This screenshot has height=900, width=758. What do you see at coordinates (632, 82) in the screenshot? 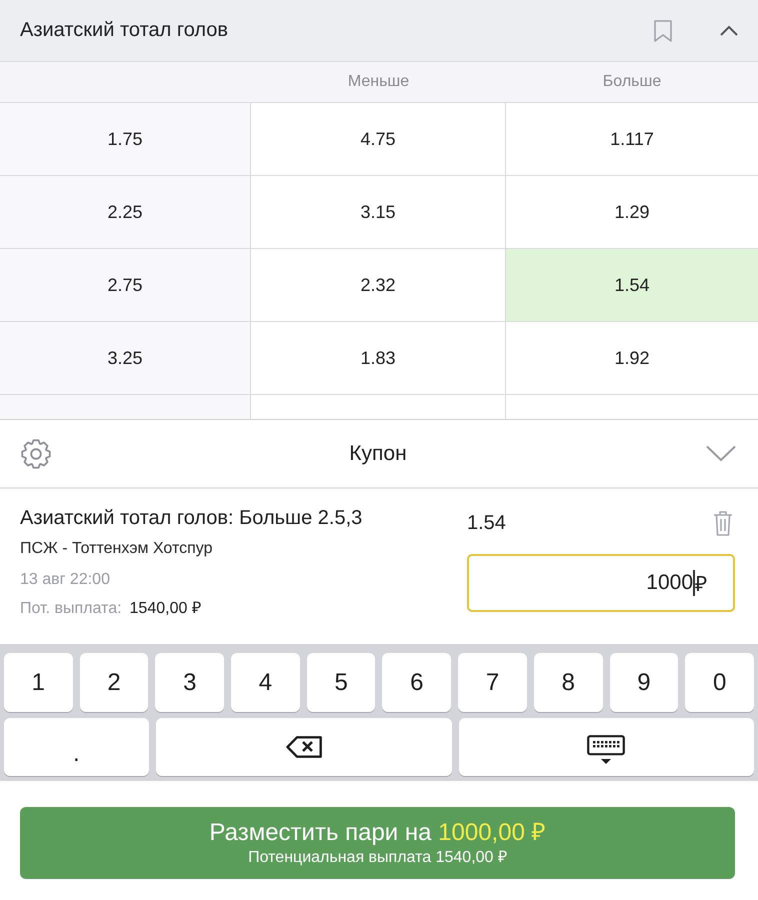
I see `column-header: Больше` at bounding box center [632, 82].